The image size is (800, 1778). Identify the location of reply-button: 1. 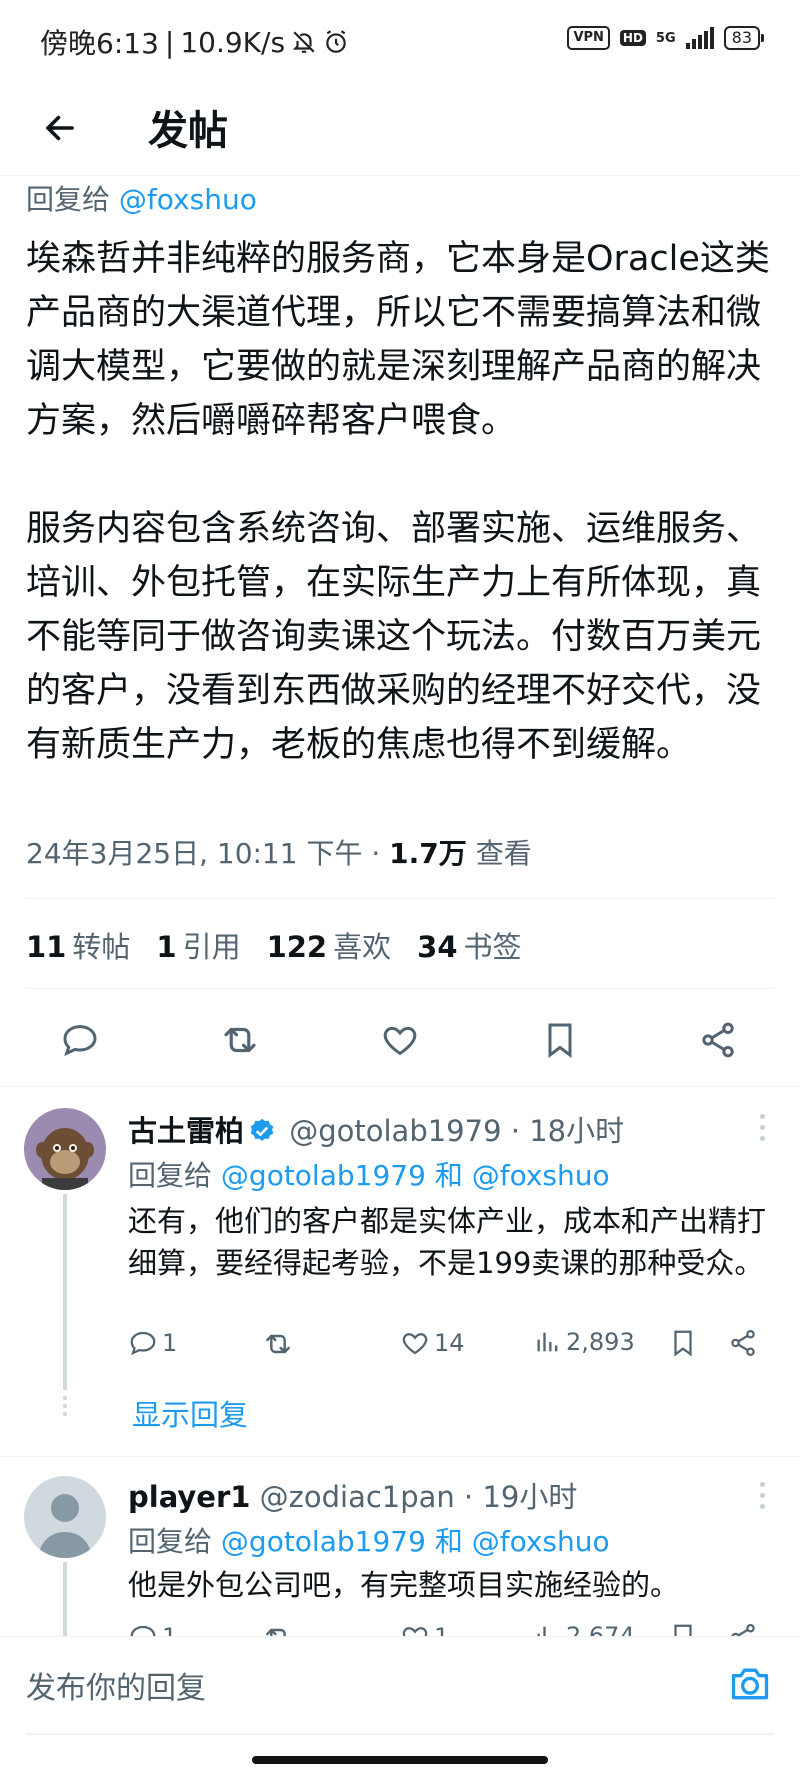
(152, 1343).